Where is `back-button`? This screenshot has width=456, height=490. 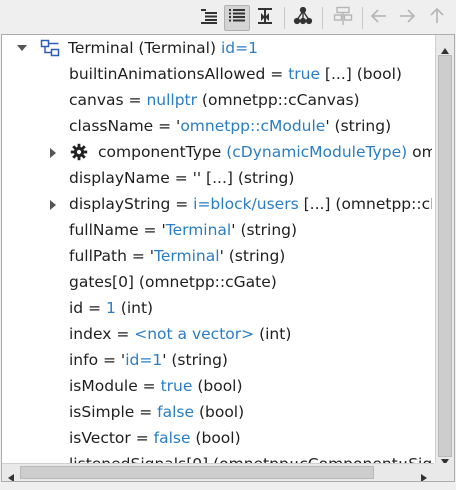 back-button is located at coordinates (379, 18).